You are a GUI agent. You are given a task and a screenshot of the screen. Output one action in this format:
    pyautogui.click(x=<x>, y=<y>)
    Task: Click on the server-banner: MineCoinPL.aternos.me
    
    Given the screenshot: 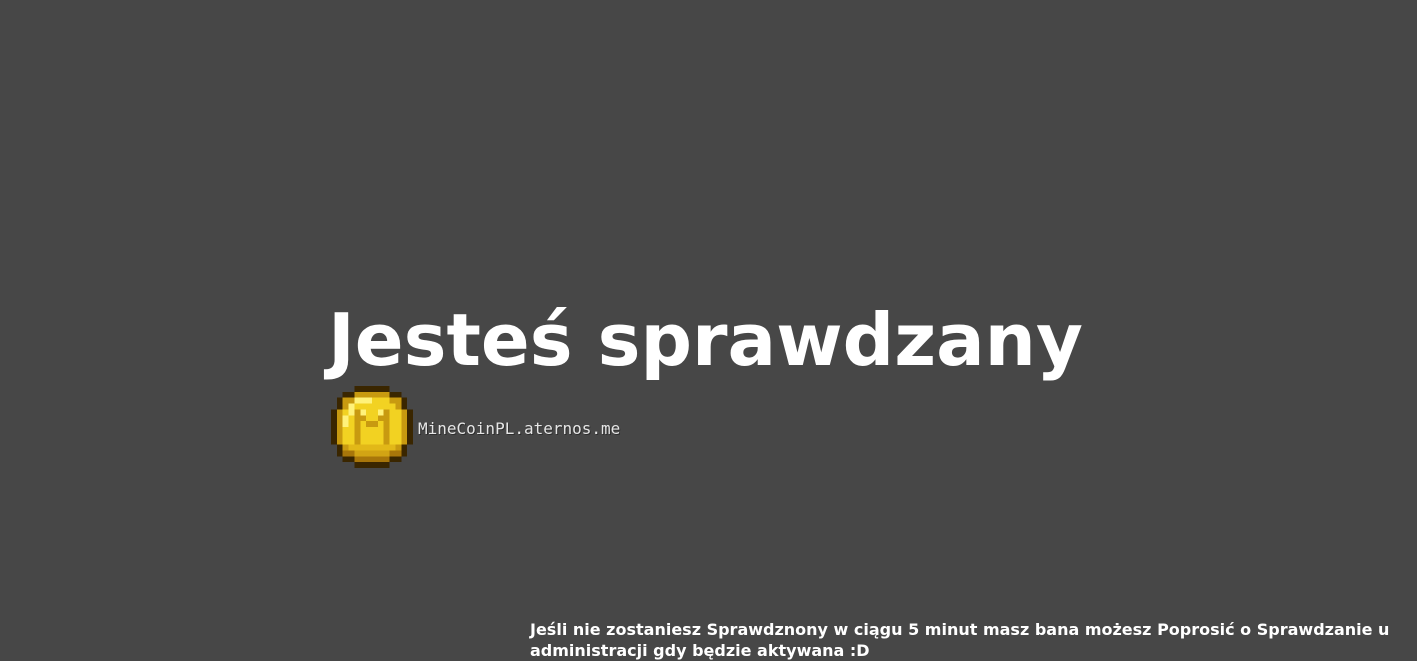 What is the action you would take?
    pyautogui.click(x=475, y=427)
    